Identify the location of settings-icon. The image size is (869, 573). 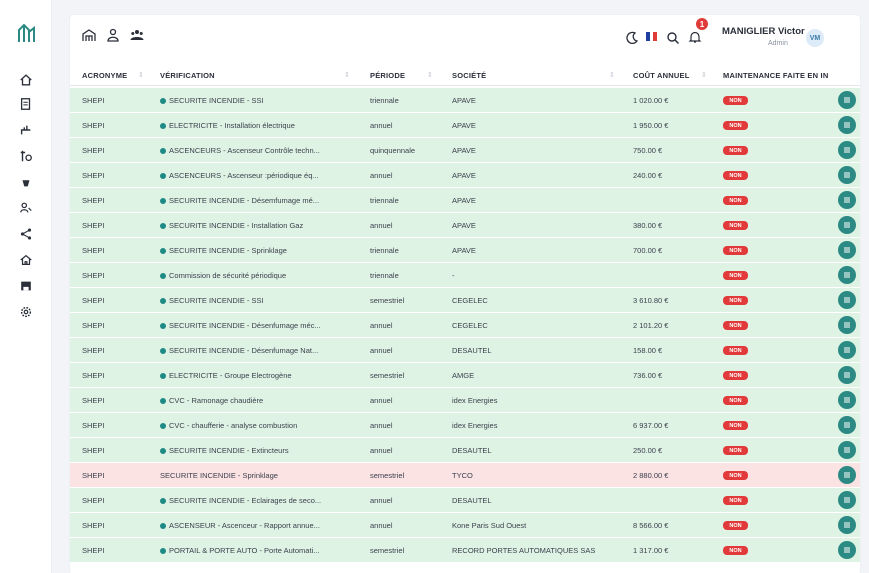
(26, 312).